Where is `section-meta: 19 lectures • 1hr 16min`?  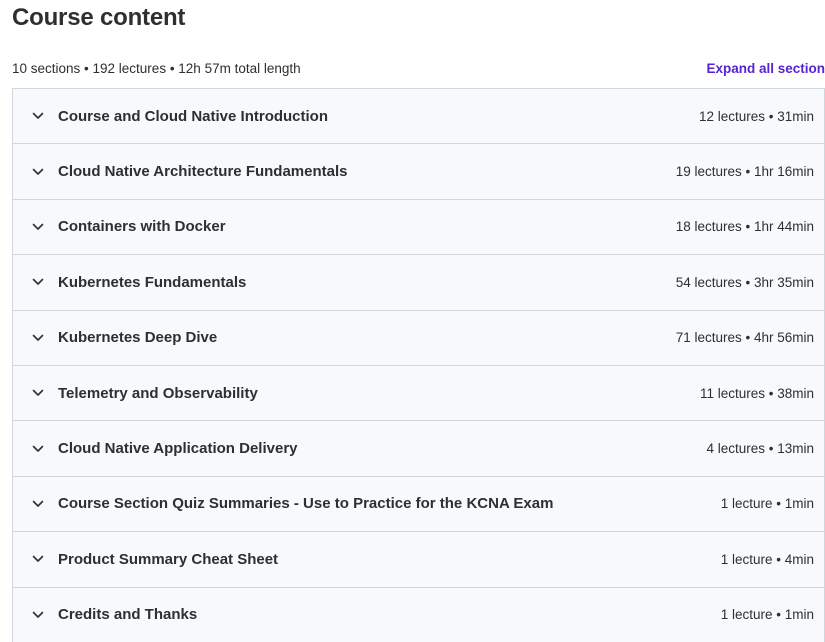 section-meta: 19 lectures • 1hr 16min is located at coordinates (744, 172).